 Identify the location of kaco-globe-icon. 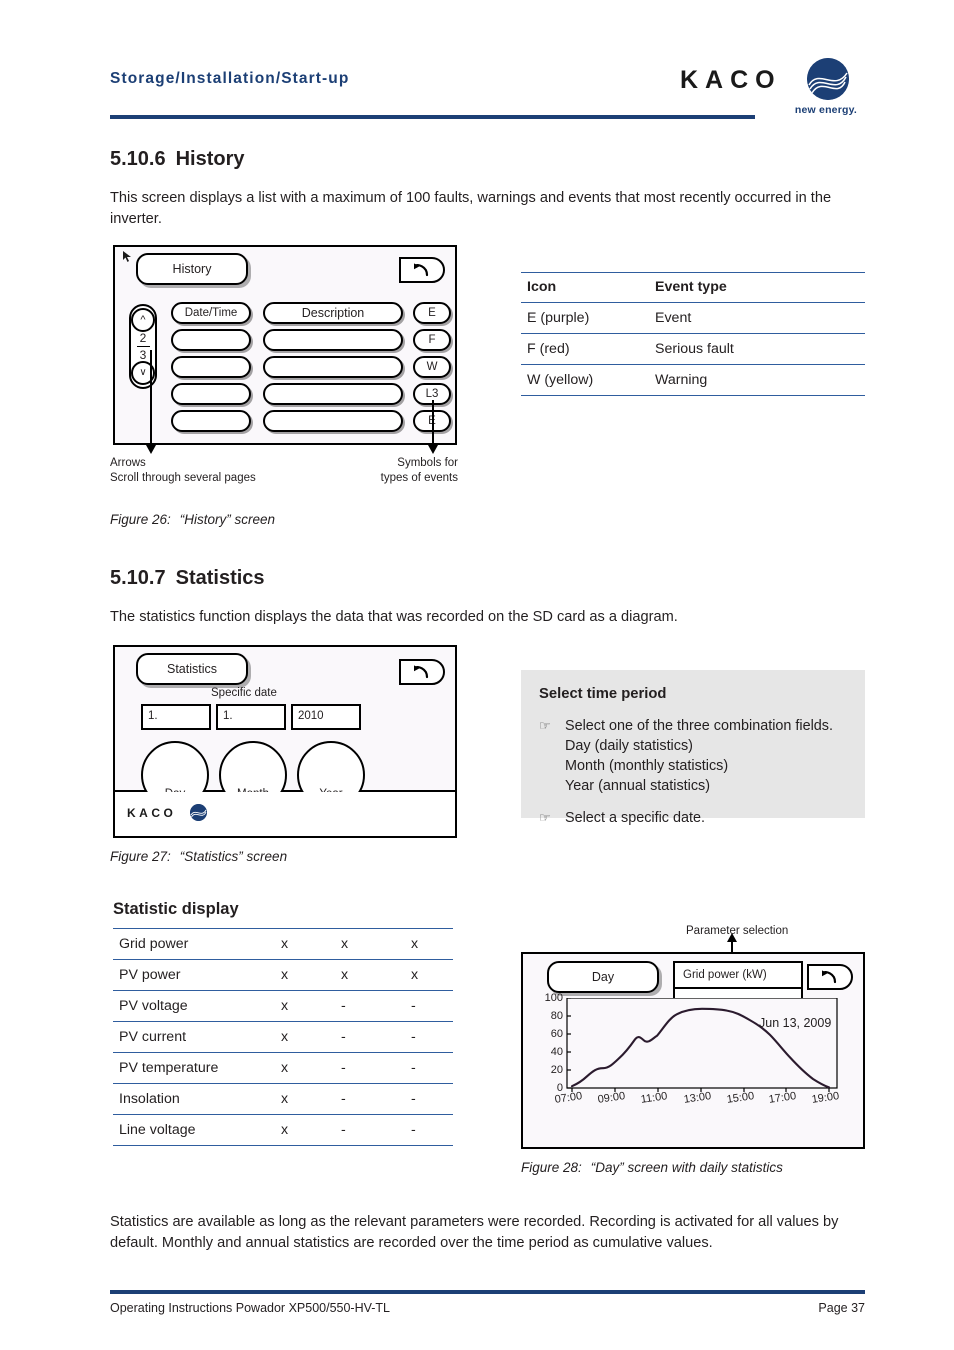
(198, 812).